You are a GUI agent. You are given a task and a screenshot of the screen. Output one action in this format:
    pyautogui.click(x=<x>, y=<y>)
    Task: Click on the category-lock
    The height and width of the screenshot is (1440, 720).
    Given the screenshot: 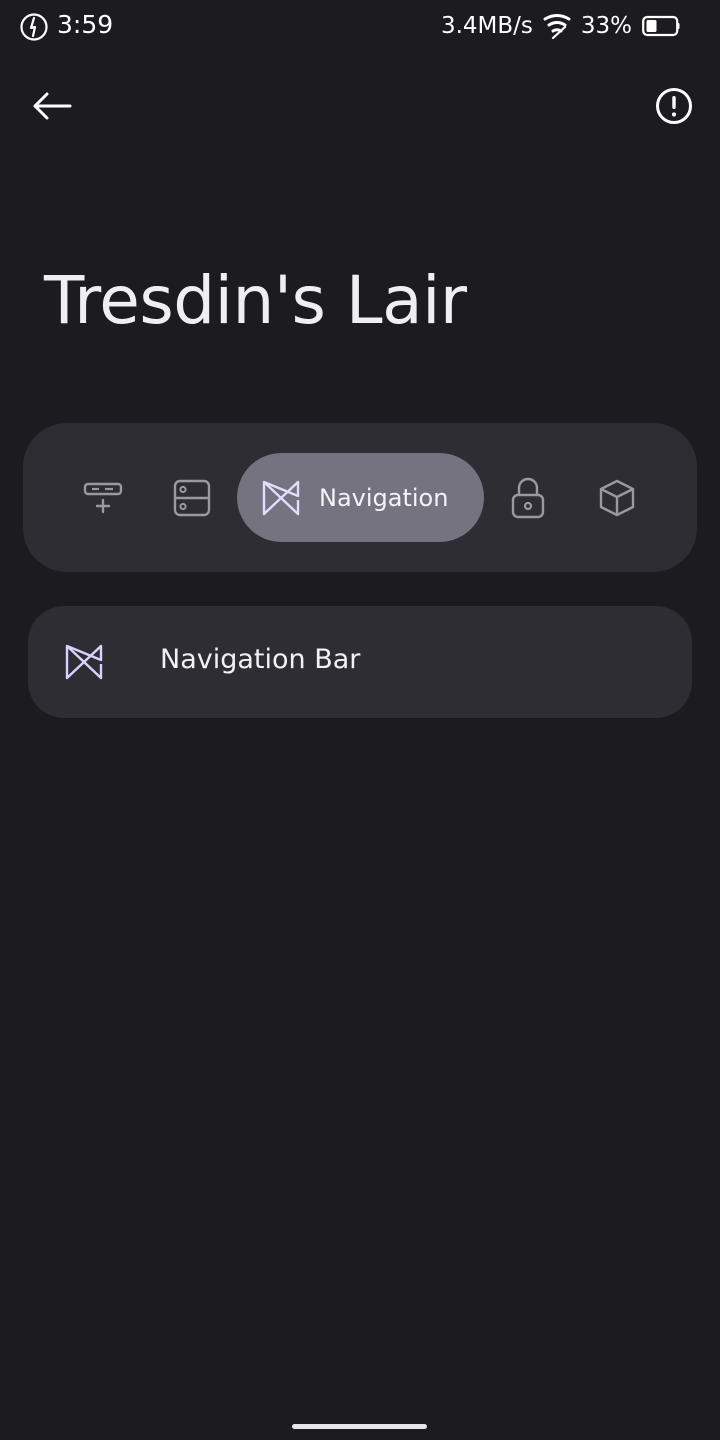 What is the action you would take?
    pyautogui.click(x=528, y=498)
    